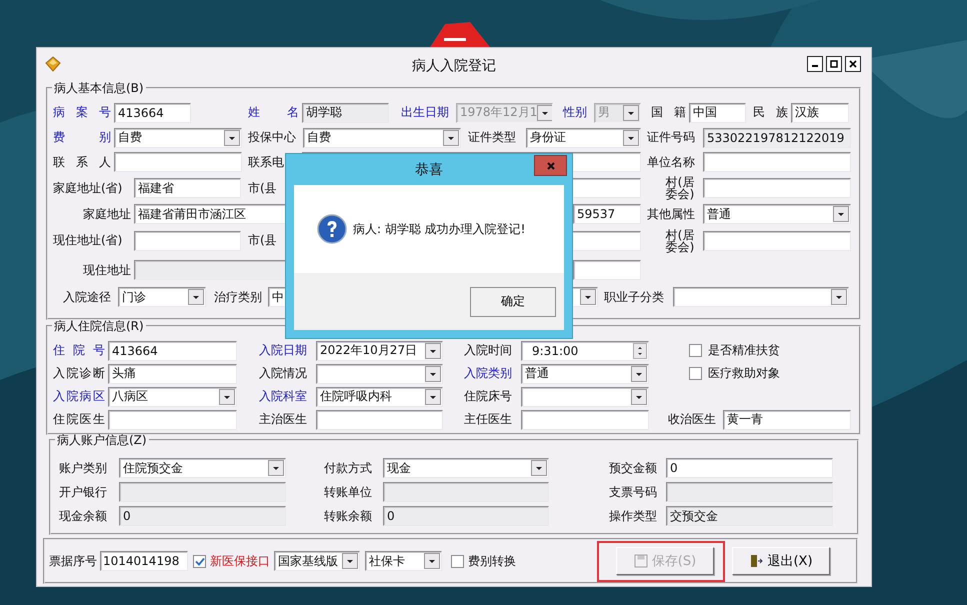 The image size is (967, 605). What do you see at coordinates (671, 137) in the screenshot?
I see `field-label: 证件号码` at bounding box center [671, 137].